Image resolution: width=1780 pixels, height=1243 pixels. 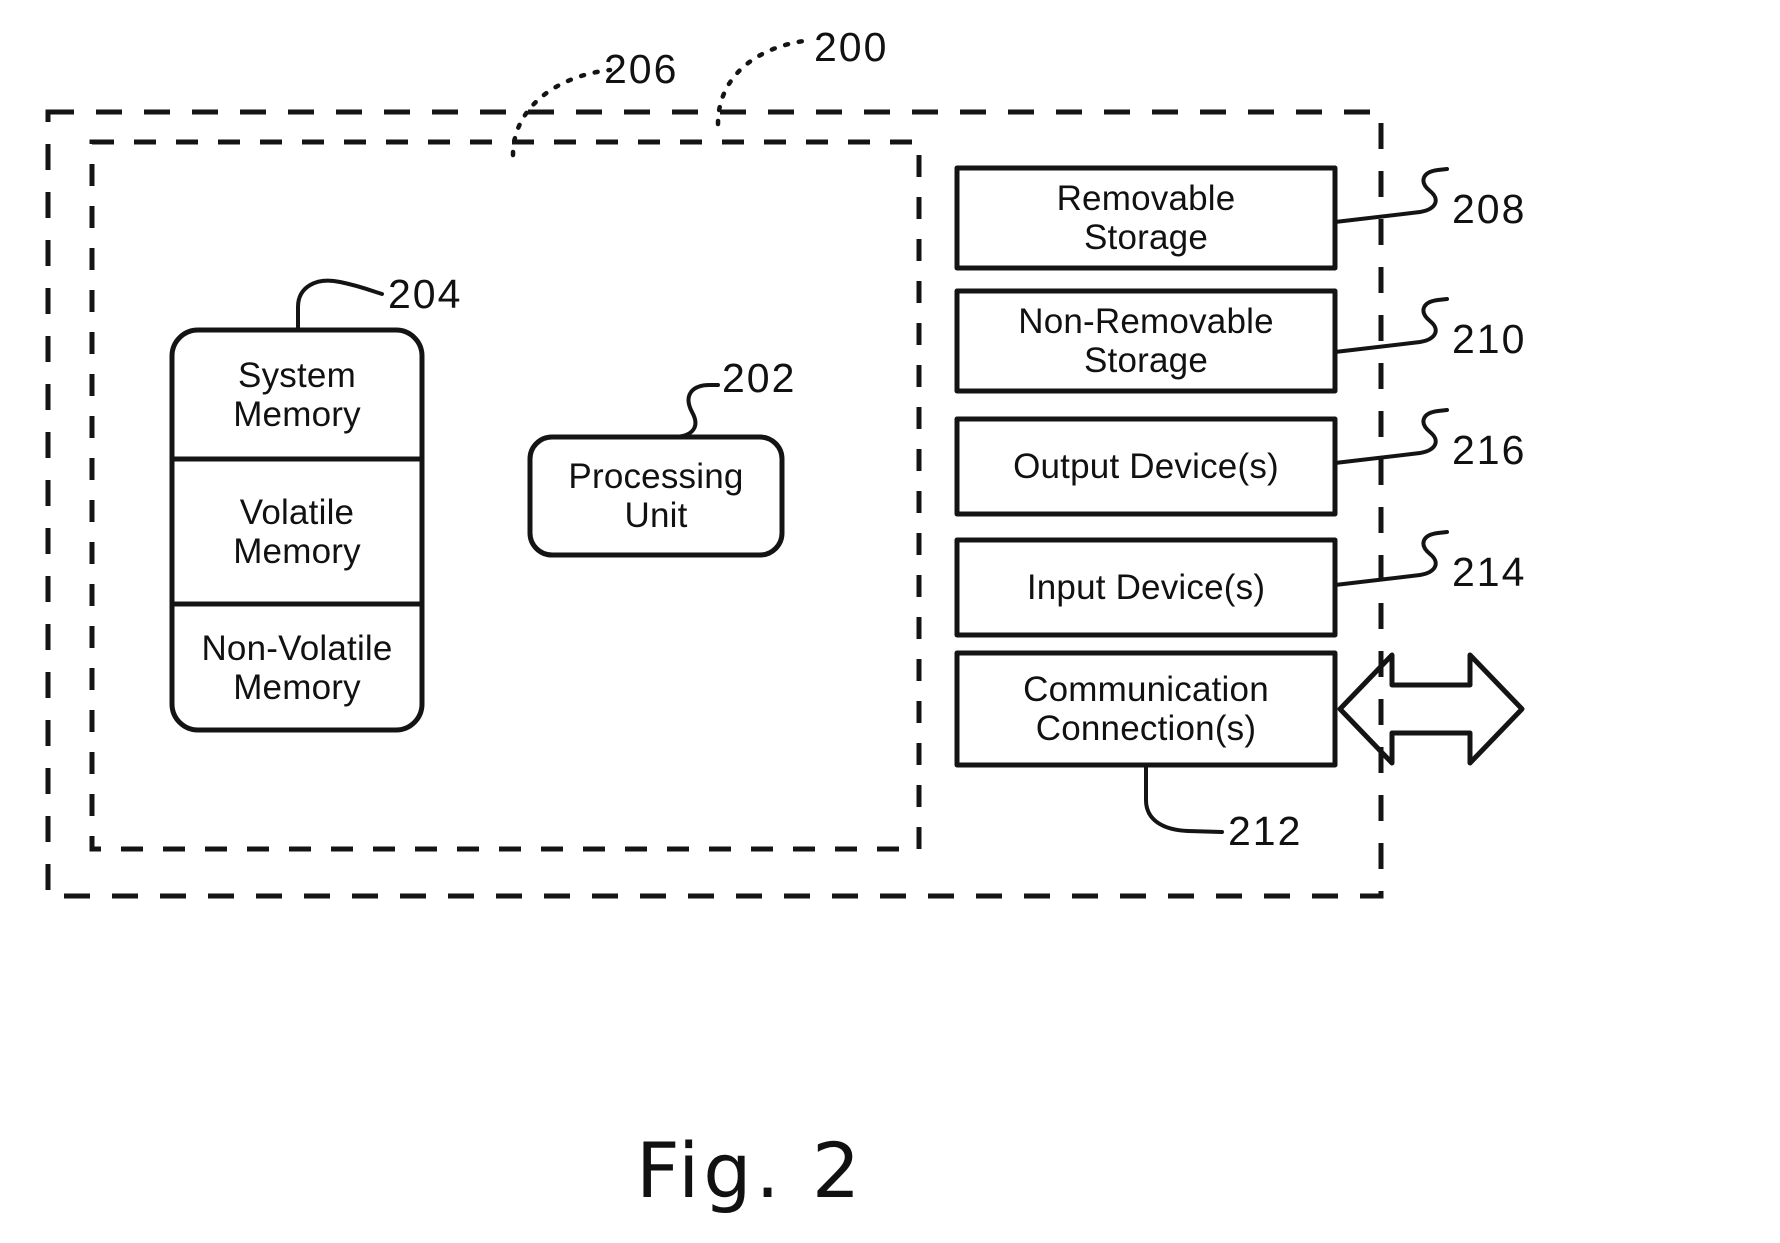 I want to click on reference-numeral-202: 202, so click(x=759, y=378).